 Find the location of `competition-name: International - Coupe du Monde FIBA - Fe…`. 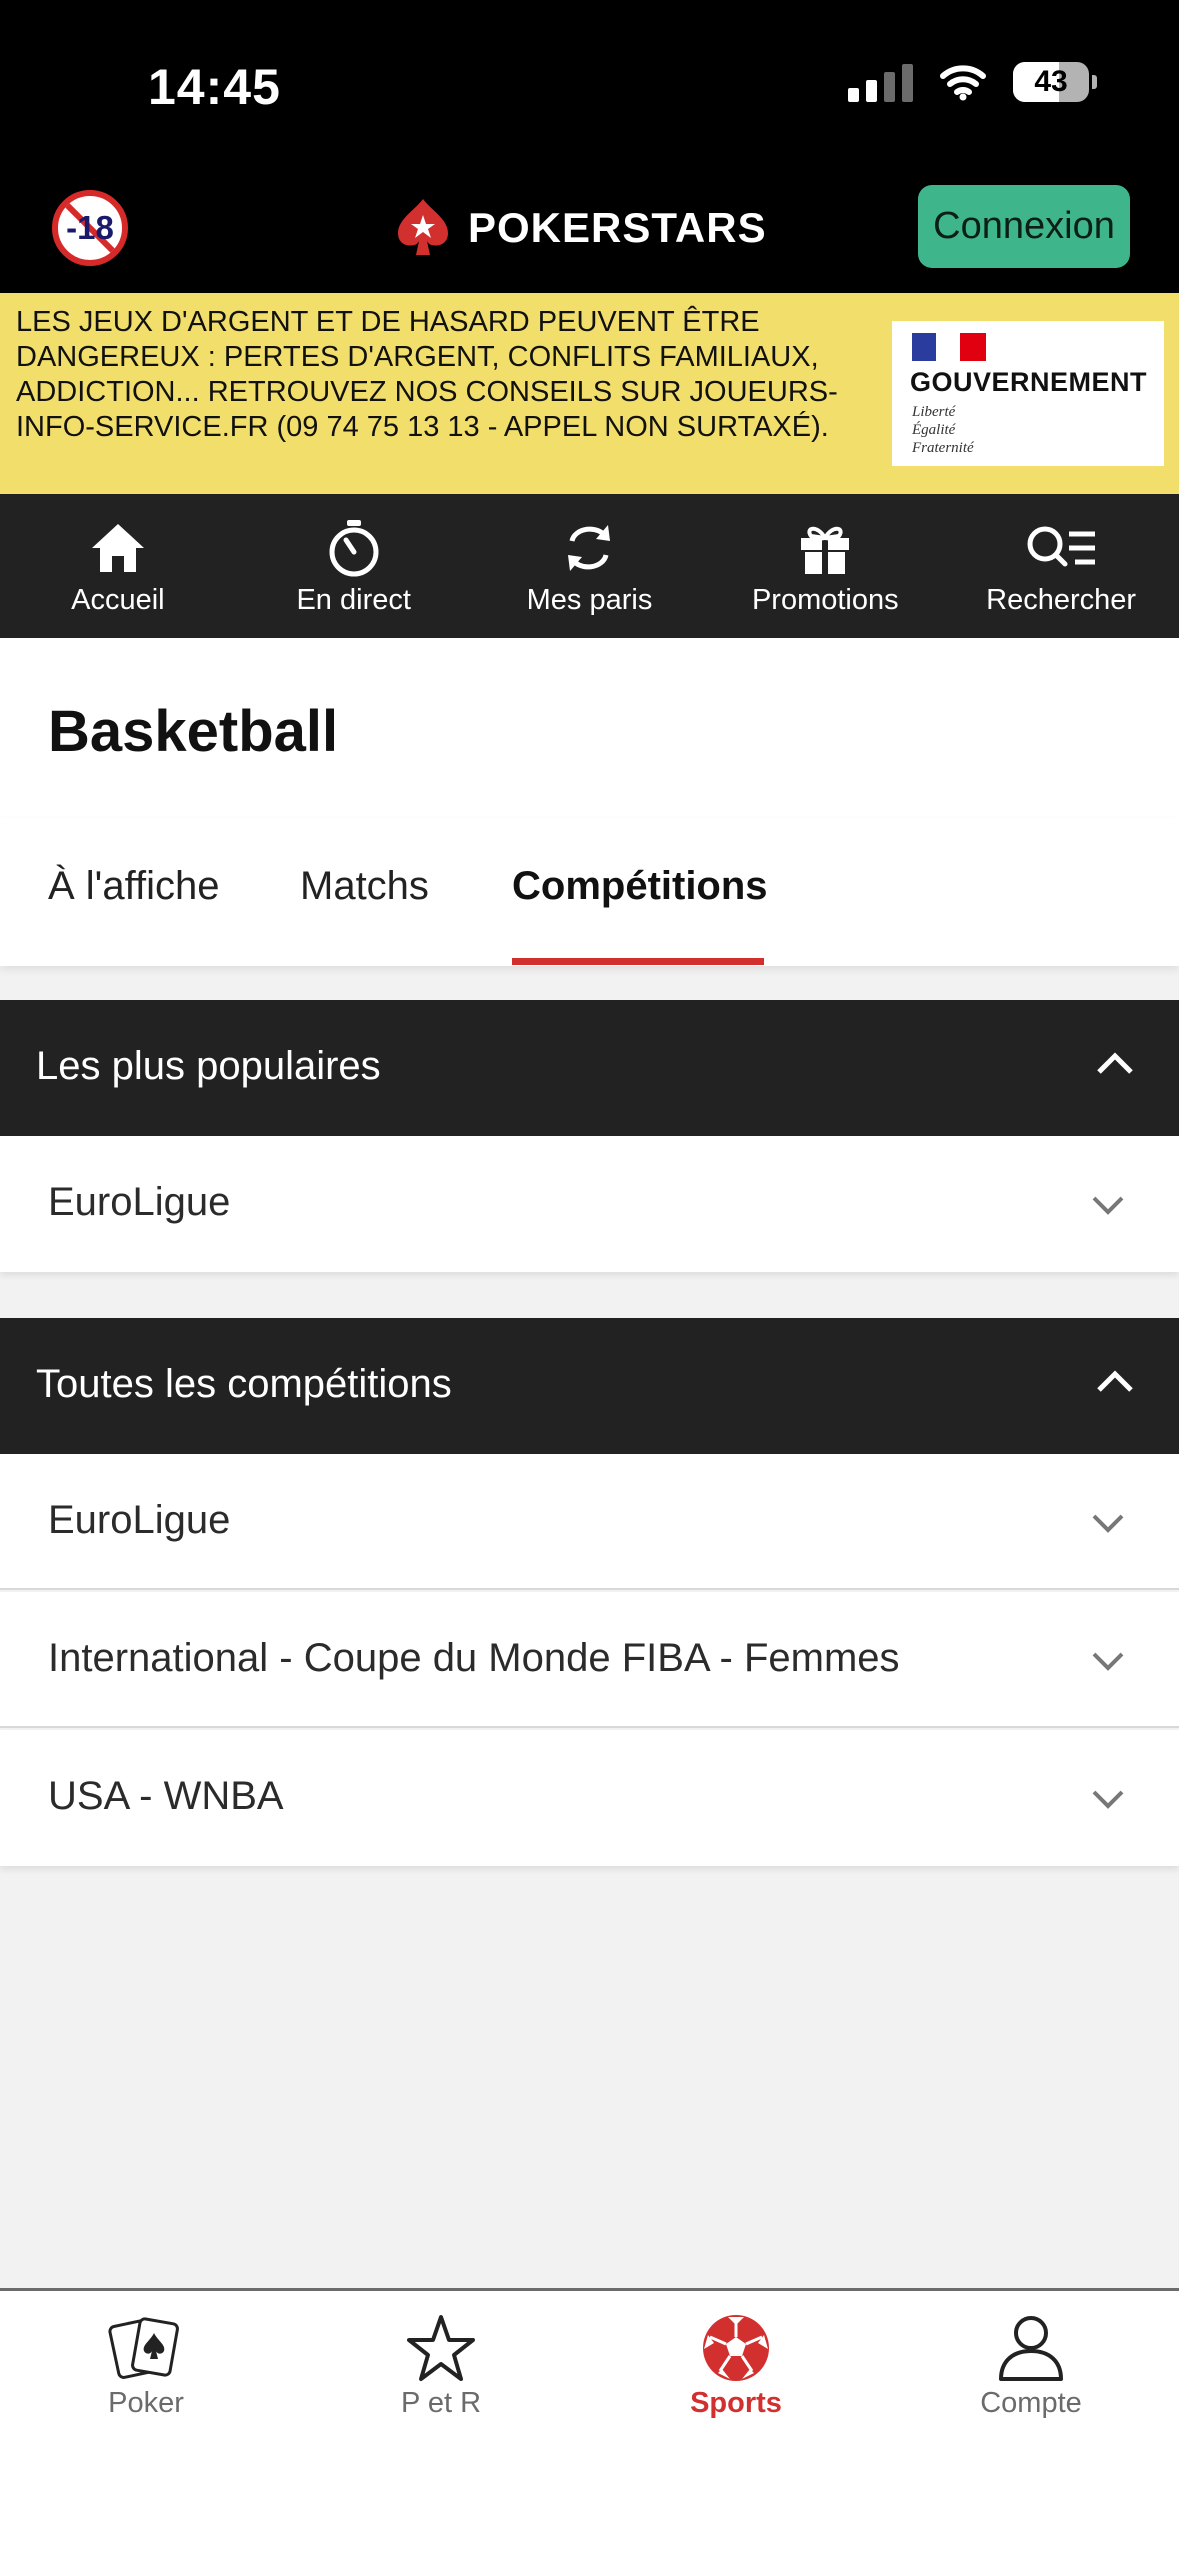

competition-name: International - Coupe du Monde FIBA - Fe… is located at coordinates (474, 1658).